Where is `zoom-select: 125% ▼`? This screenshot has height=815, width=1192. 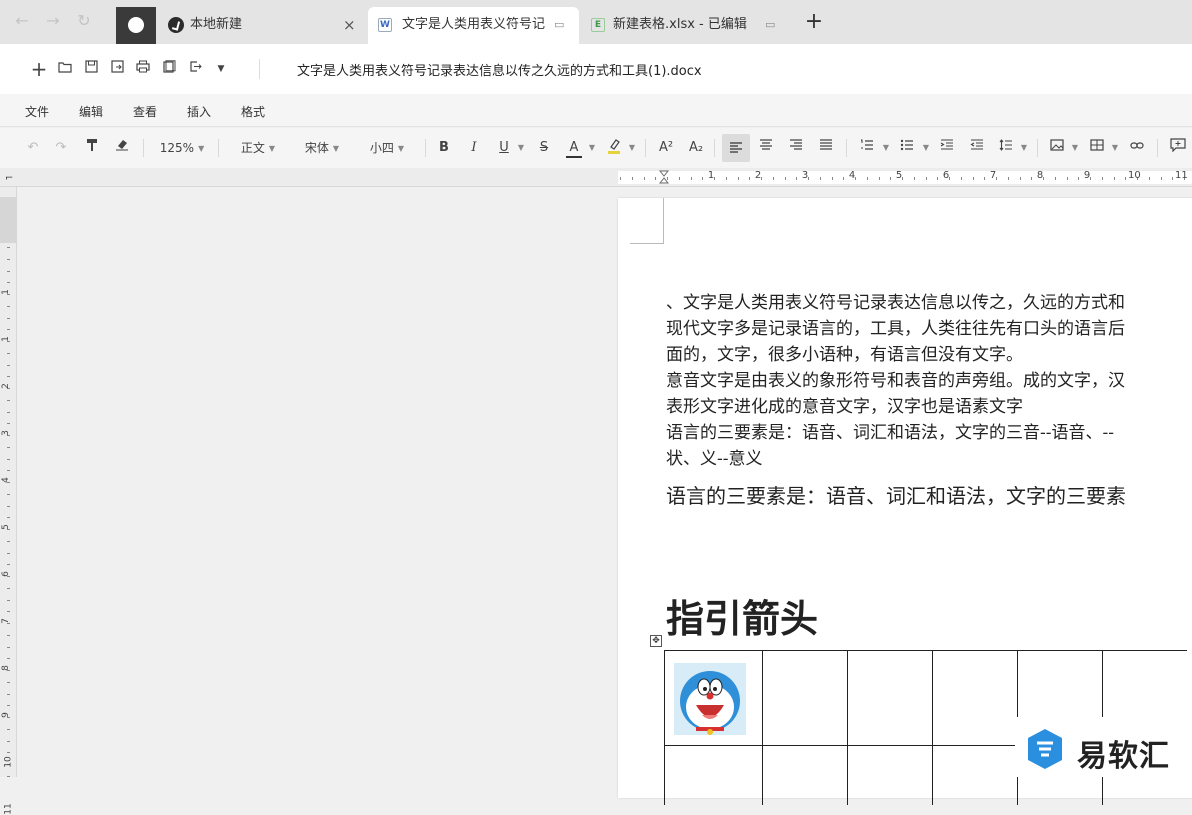
zoom-select: 125% ▼ is located at coordinates (182, 148).